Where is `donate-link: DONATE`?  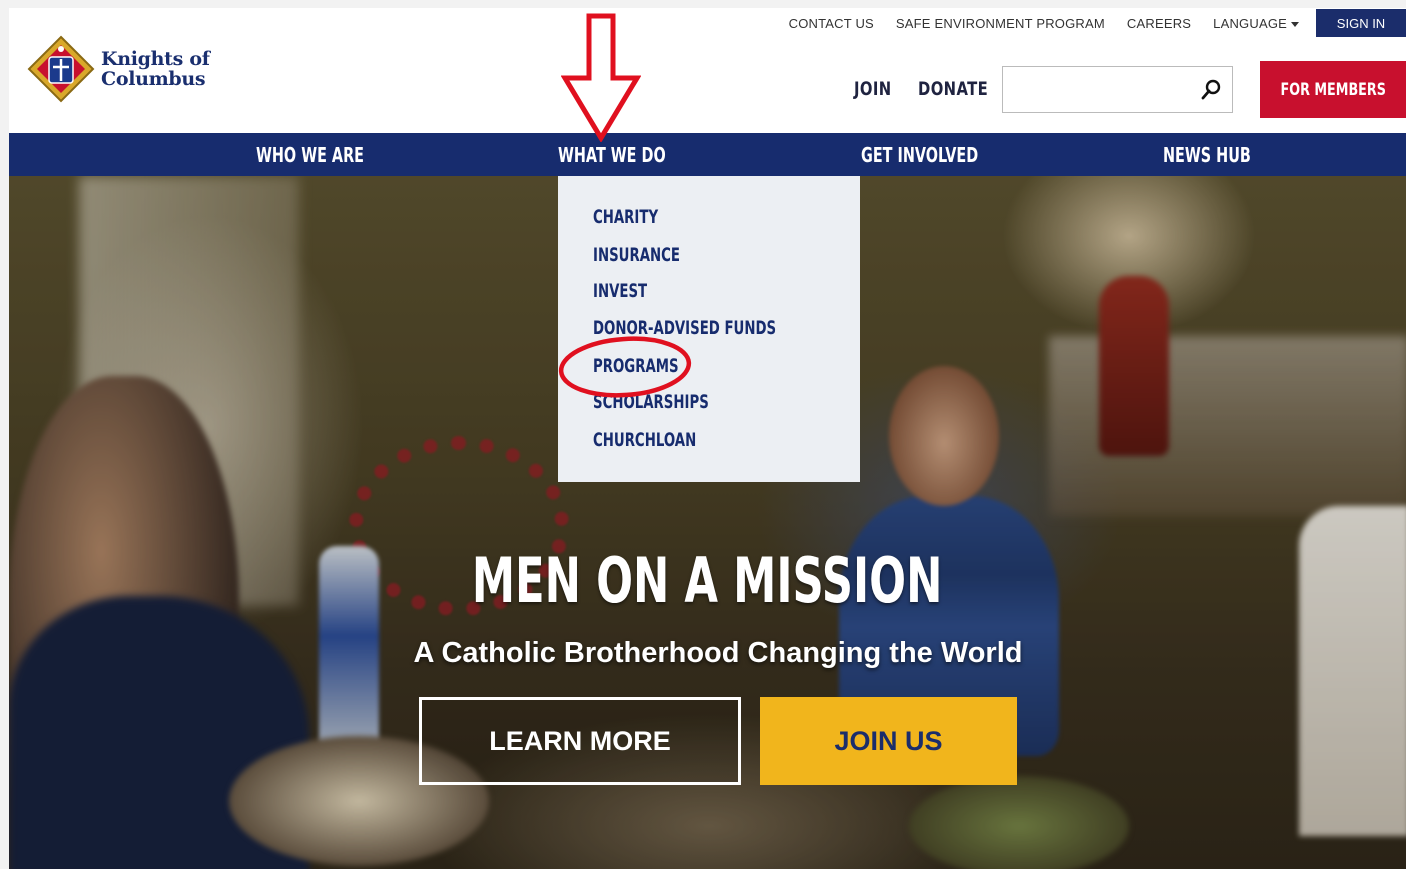 donate-link: DONATE is located at coordinates (953, 89).